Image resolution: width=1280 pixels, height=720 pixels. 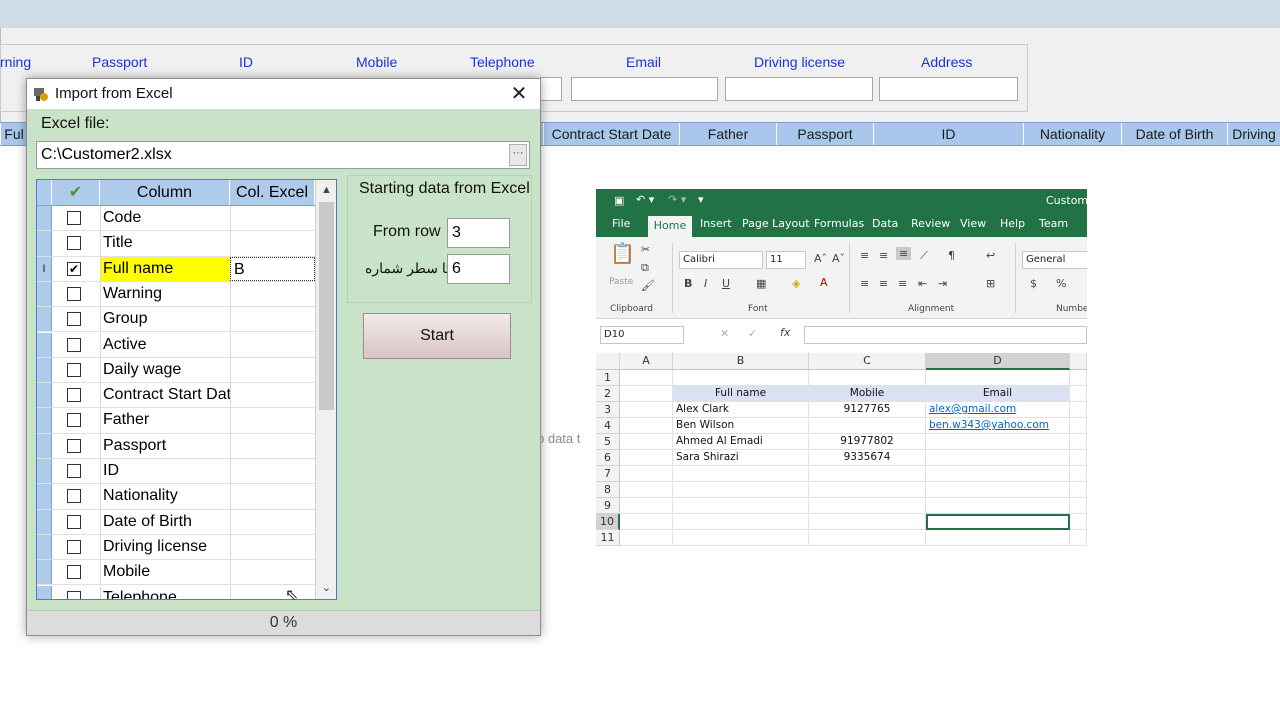 I want to click on scroll-up-icon: ▲, so click(x=326, y=190).